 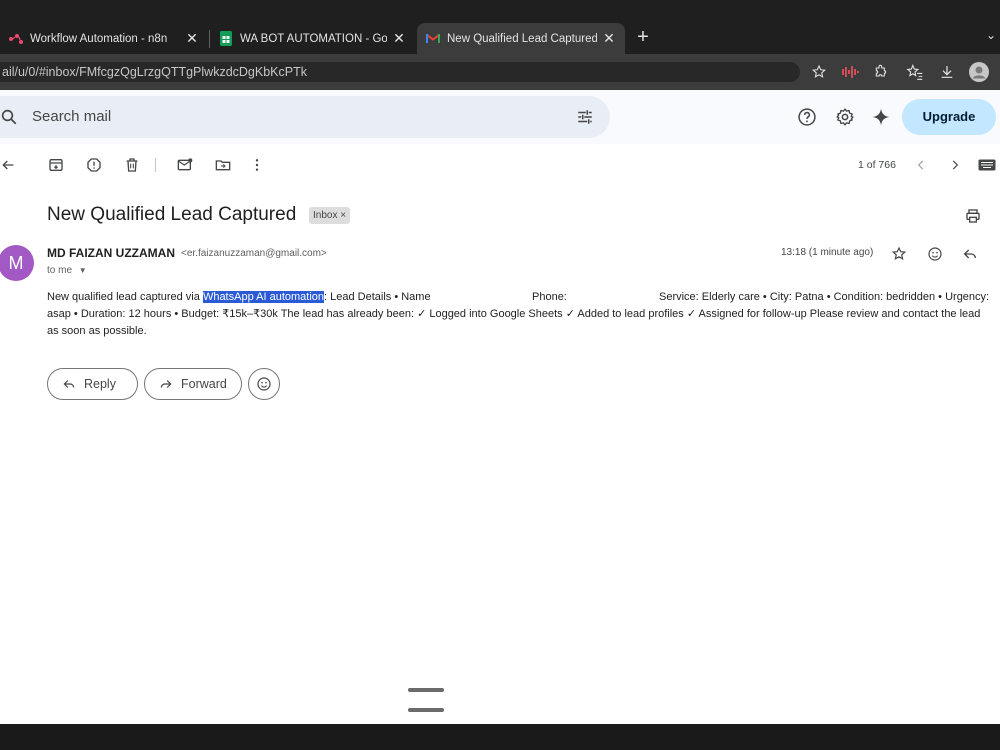 I want to click on chevron-left-icon, so click(x=921, y=165).